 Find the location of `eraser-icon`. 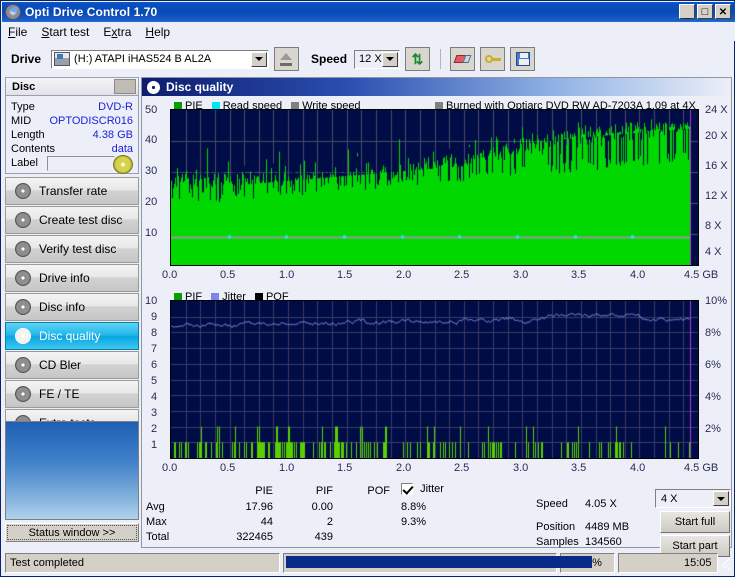

eraser-icon is located at coordinates (463, 59).